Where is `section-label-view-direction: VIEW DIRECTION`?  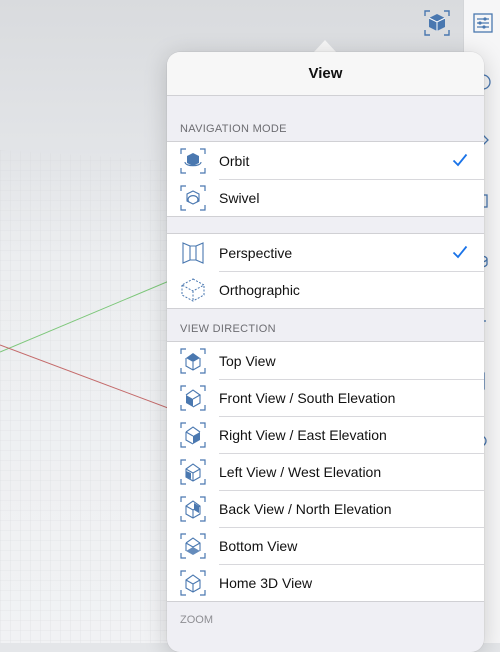 section-label-view-direction: VIEW DIRECTION is located at coordinates (228, 329).